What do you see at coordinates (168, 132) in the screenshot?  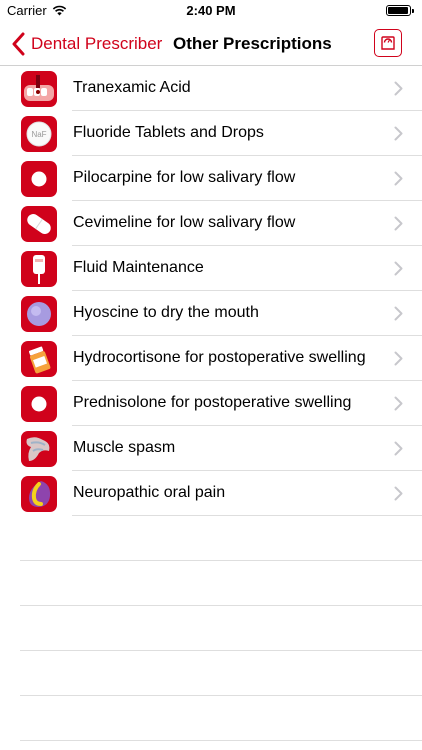 I see `list-item-label: Fluoride Tablets and Drops` at bounding box center [168, 132].